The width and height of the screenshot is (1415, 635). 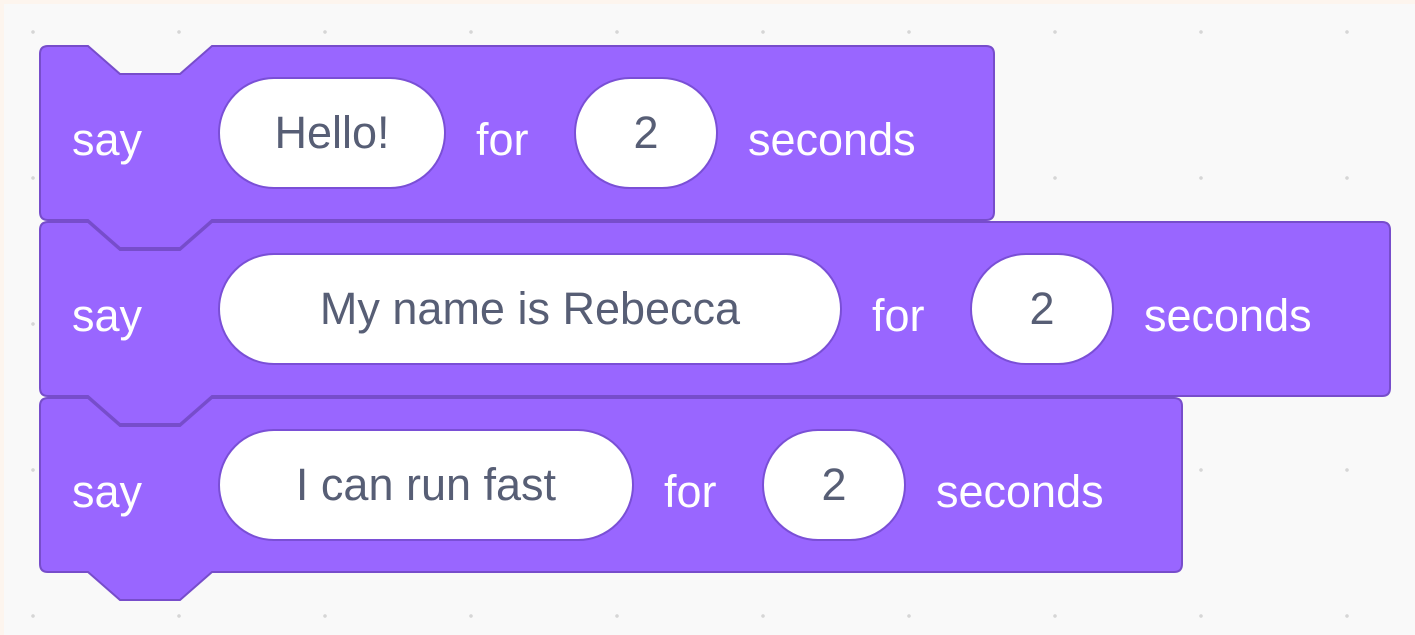 What do you see at coordinates (426, 485) in the screenshot?
I see `message-input: I can run fast` at bounding box center [426, 485].